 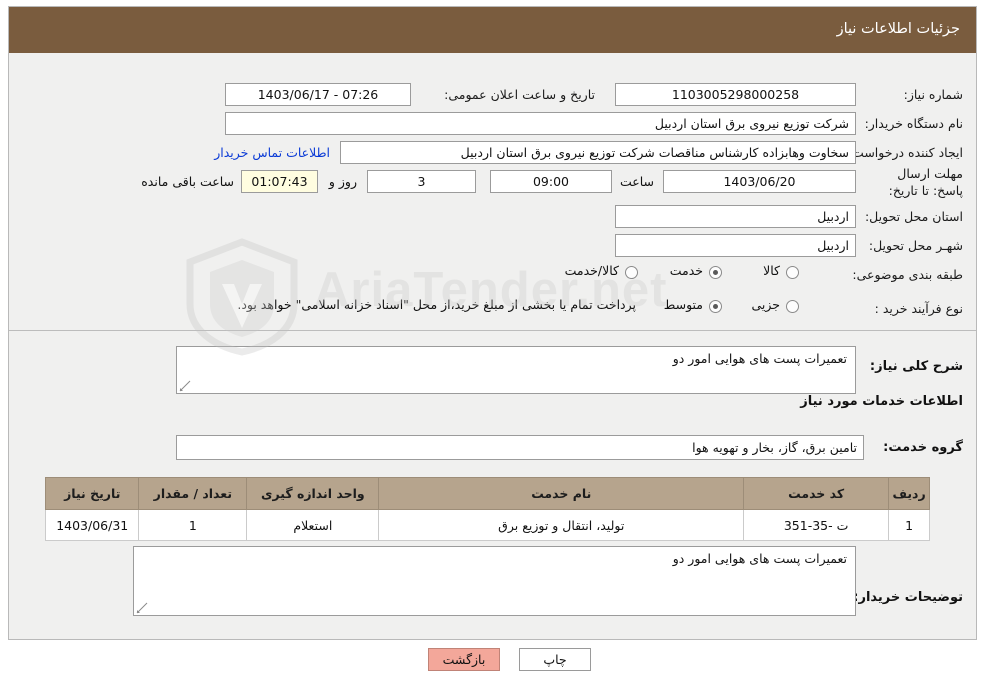 I want to click on buyer-org-label: نام دستگاه خریدار:, so click(x=913, y=123).